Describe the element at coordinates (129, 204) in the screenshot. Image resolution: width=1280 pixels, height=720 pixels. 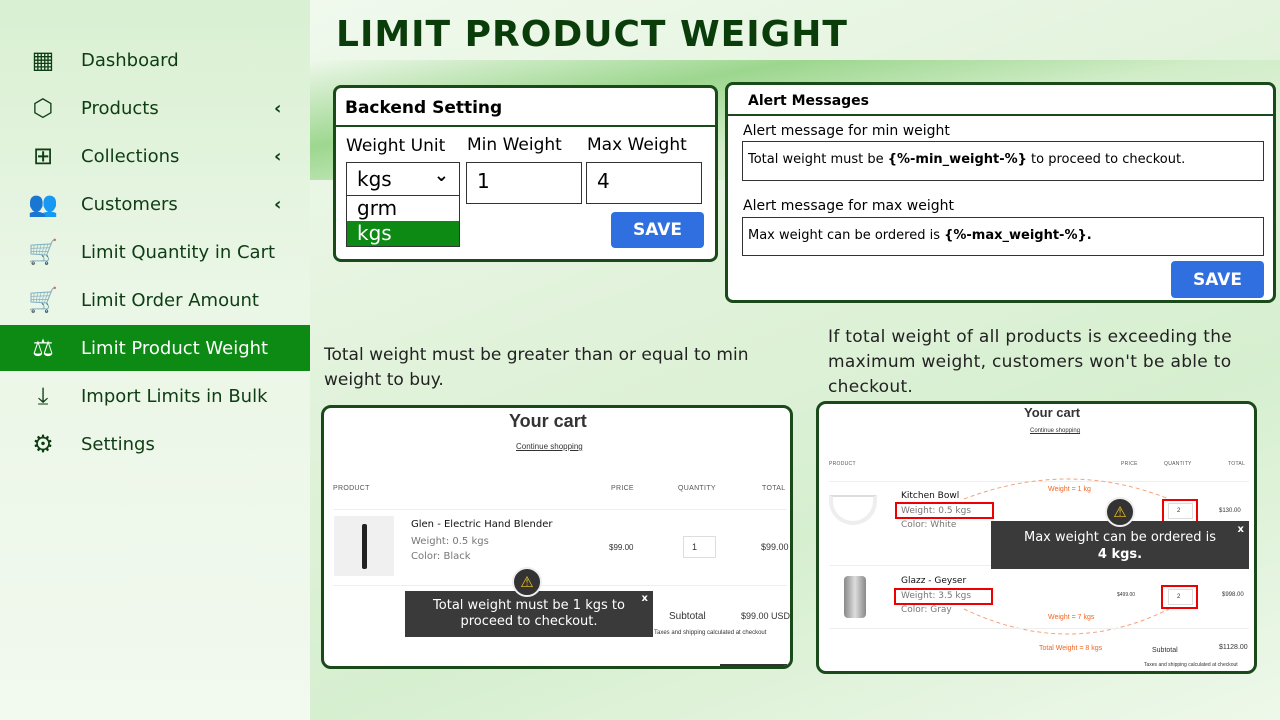
I see `sidebar-item-label: Customers` at that location.